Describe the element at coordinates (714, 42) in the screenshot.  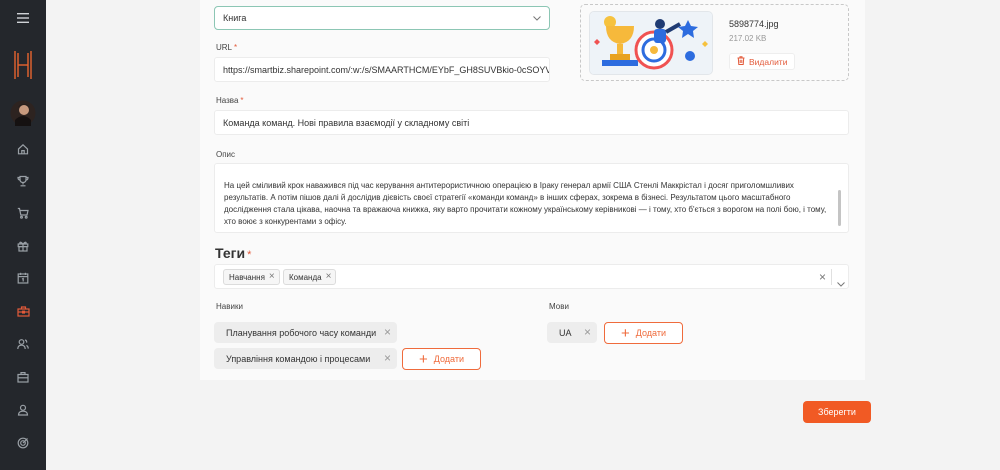
I see `image-upload: 5898774.jpg 217.02 KB Видалити` at that location.